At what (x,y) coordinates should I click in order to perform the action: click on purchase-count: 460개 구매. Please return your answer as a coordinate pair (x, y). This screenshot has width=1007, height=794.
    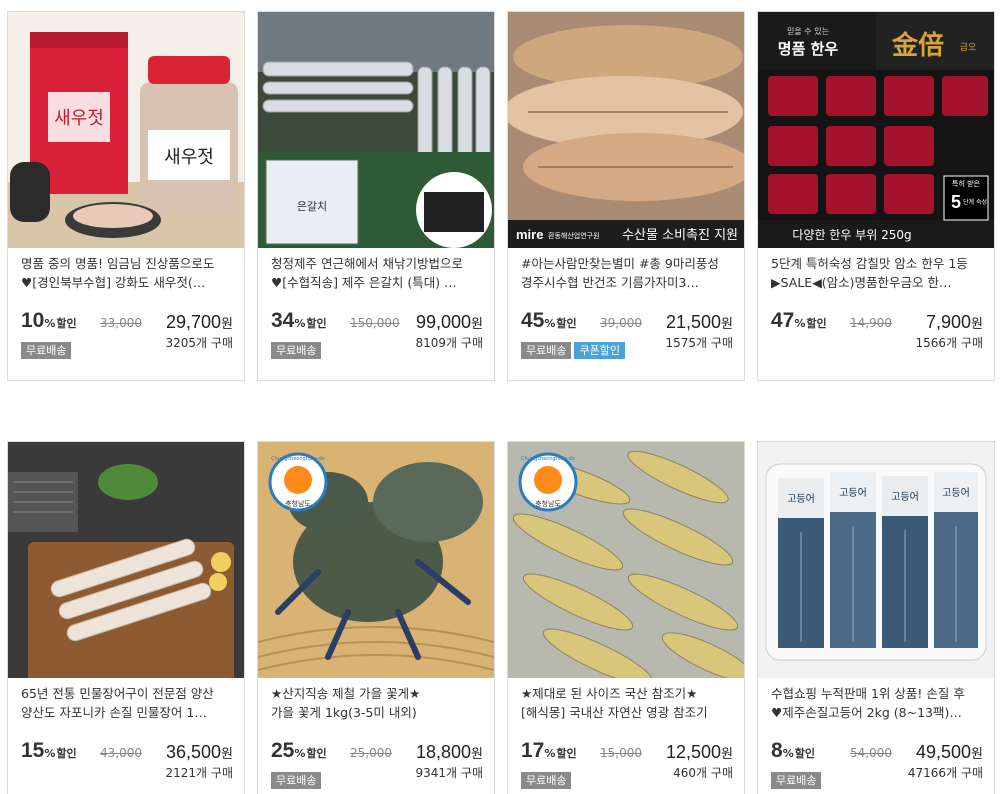
    Looking at the image, I should click on (703, 773).